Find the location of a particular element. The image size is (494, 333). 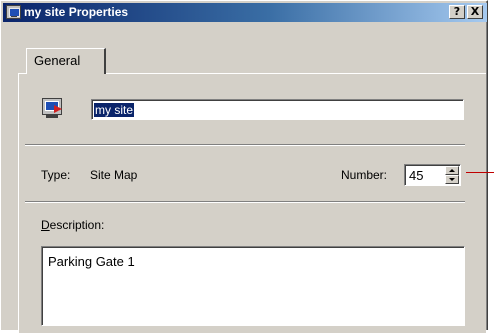

description-label: Description: is located at coordinates (73, 225).